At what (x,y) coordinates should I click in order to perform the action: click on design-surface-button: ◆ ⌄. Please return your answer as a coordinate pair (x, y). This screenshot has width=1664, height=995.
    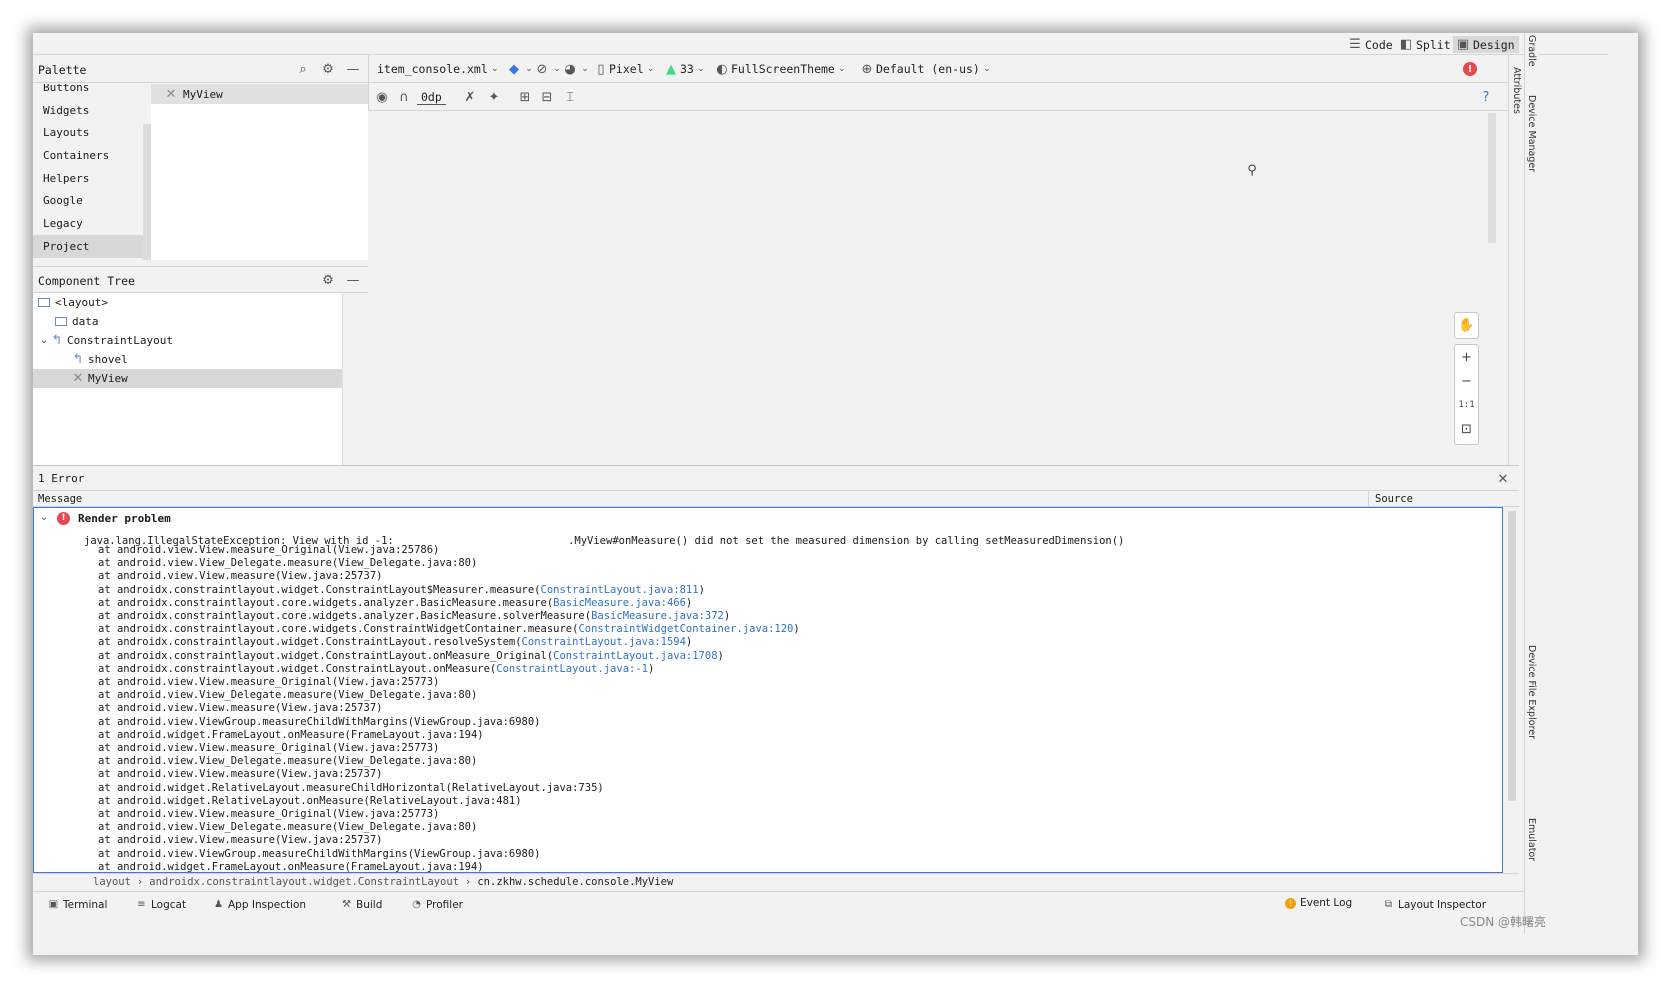
    Looking at the image, I should click on (519, 69).